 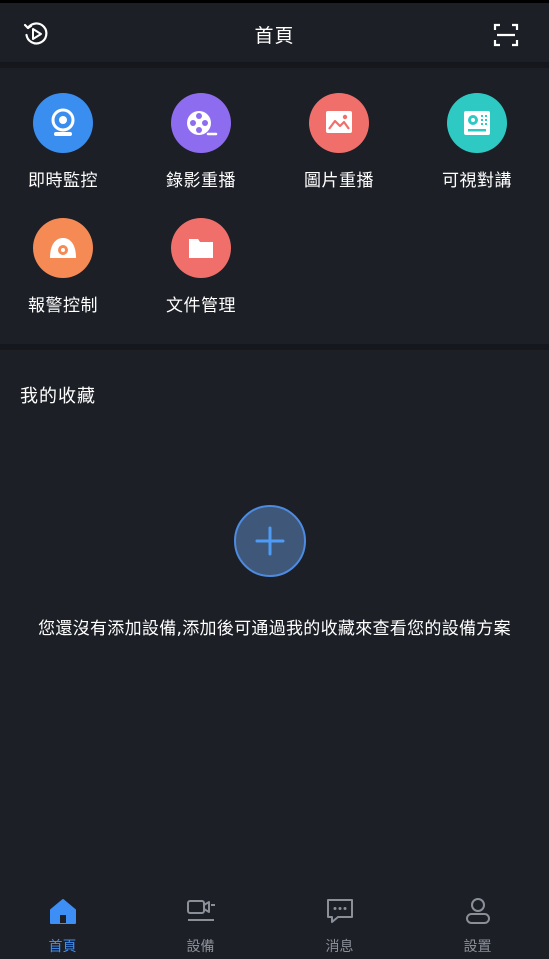 What do you see at coordinates (200, 947) in the screenshot?
I see `nav-label: 設備` at bounding box center [200, 947].